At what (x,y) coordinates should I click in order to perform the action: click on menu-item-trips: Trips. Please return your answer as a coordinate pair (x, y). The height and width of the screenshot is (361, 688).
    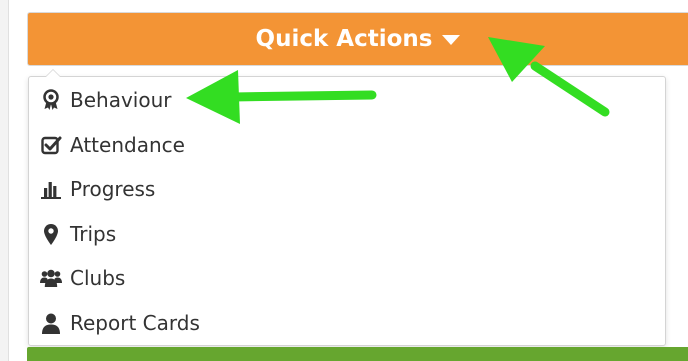
    Looking at the image, I should click on (347, 234).